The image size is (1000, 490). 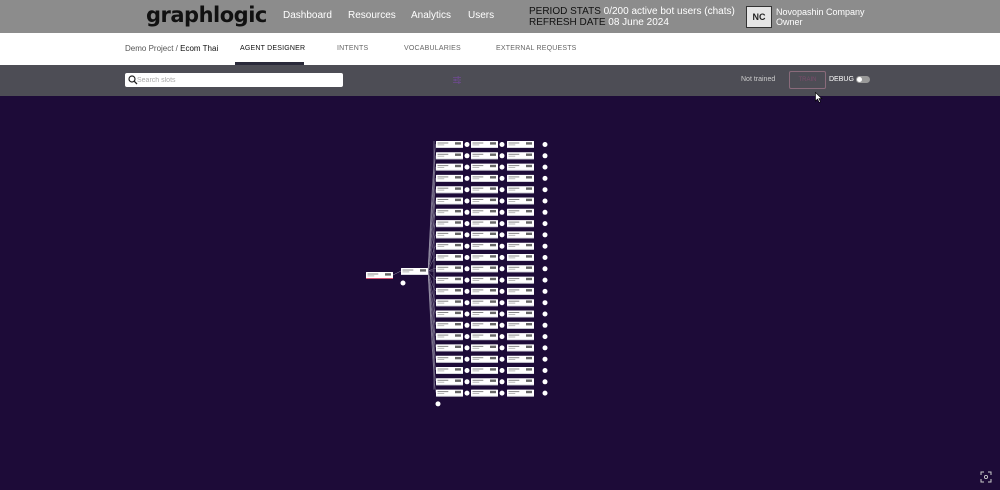 I want to click on nav-analytics: Analytics, so click(x=431, y=15).